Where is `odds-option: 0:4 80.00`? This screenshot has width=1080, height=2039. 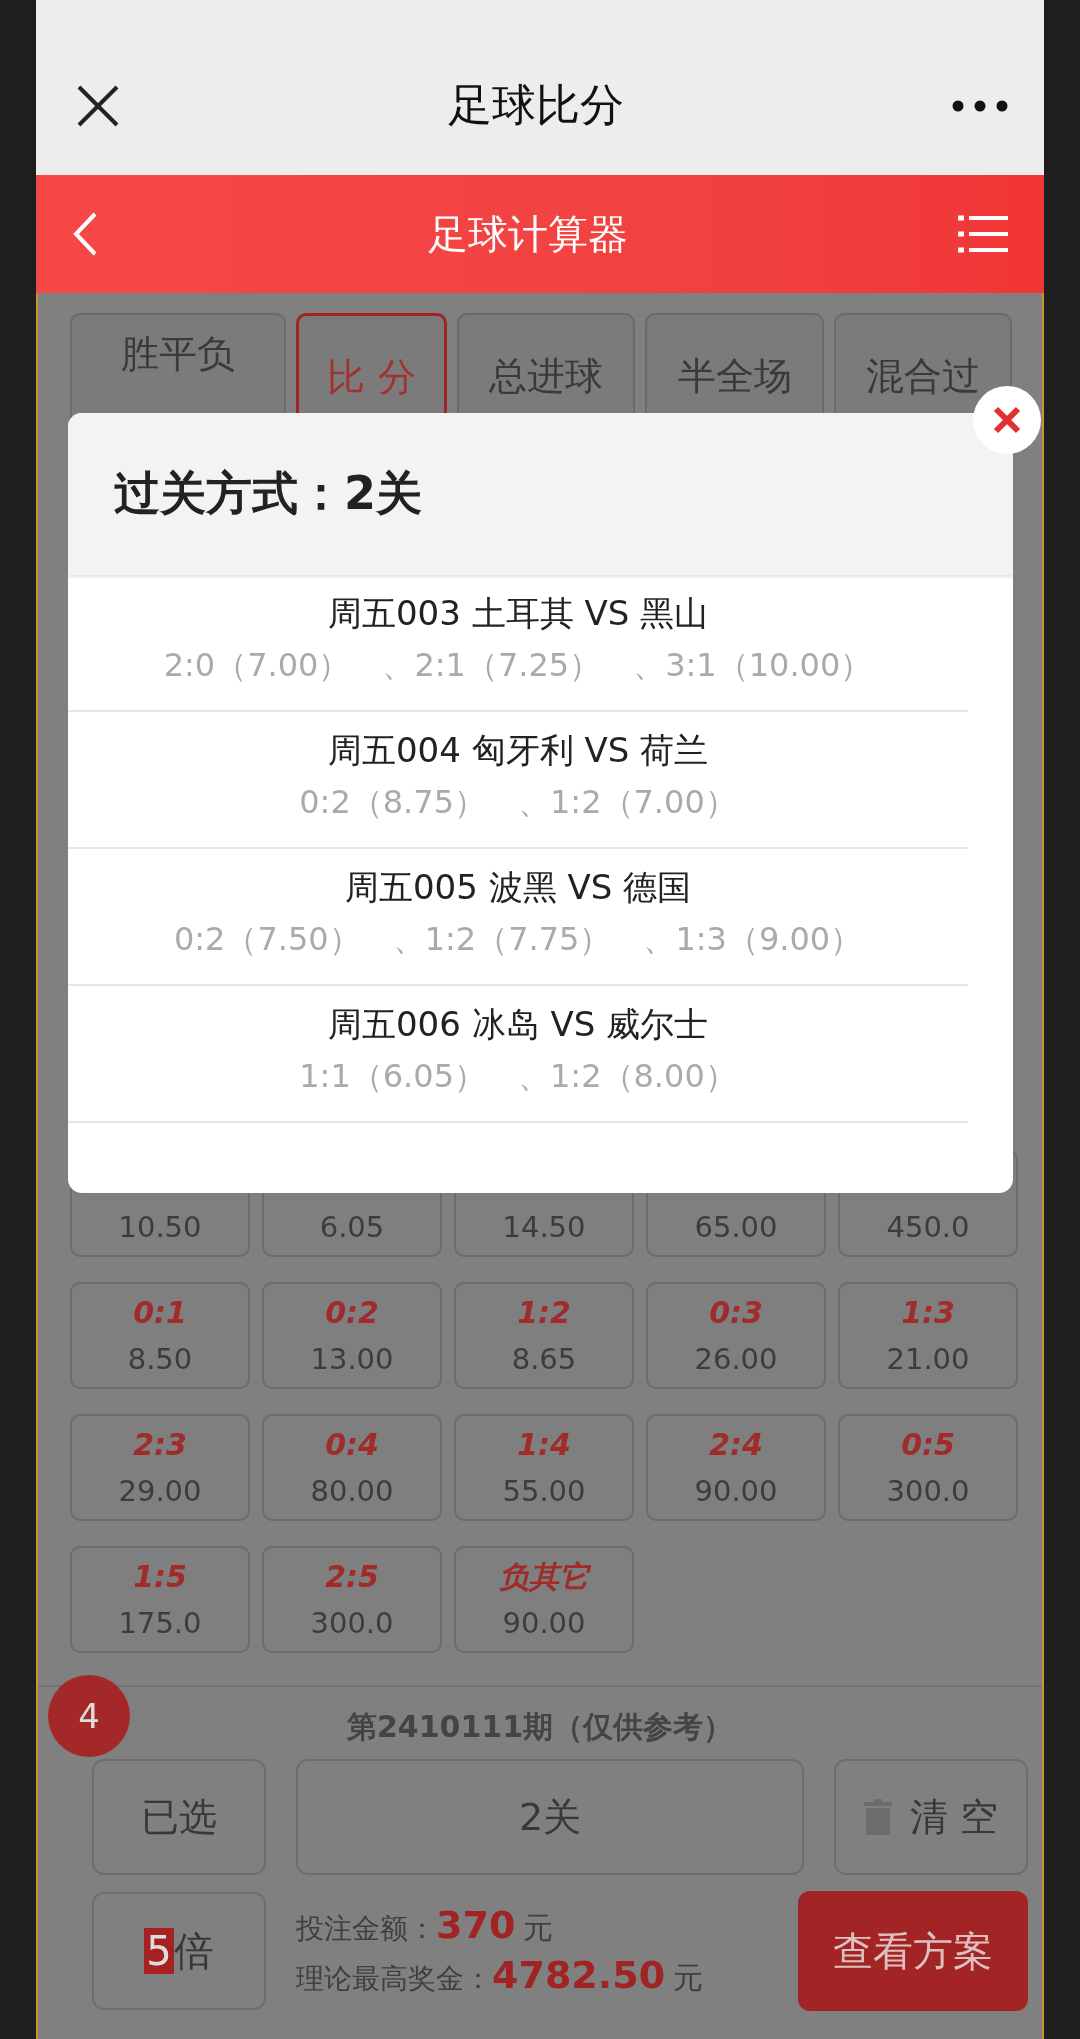
odds-option: 0:4 80.00 is located at coordinates (352, 1467).